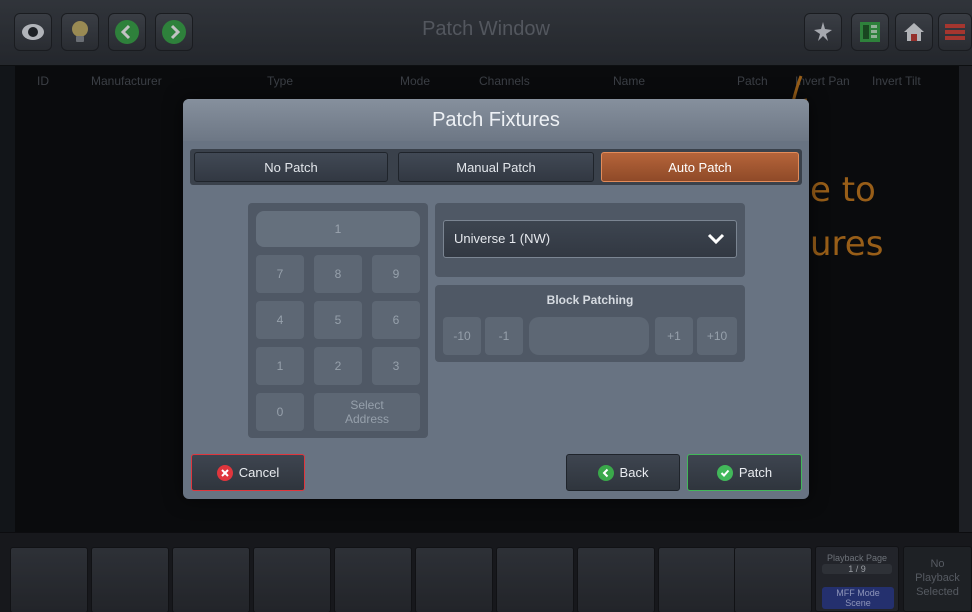 This screenshot has width=972, height=612. I want to click on patch-mode-tabs: No Patch Manual Patch Auto Patch, so click(496, 167).